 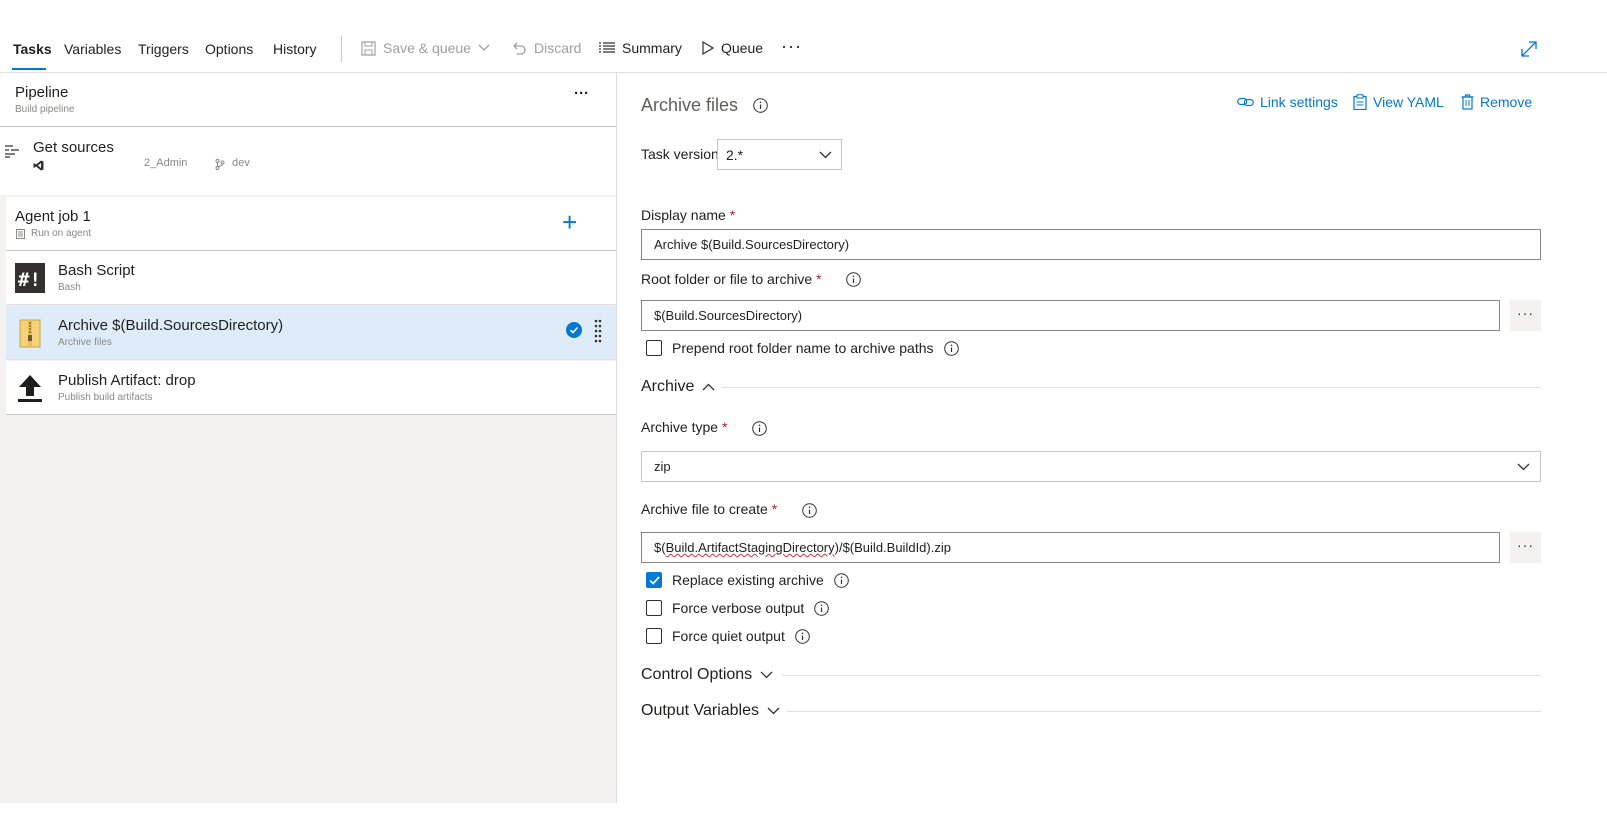 I want to click on task-title: Bash Script, so click(x=96, y=270).